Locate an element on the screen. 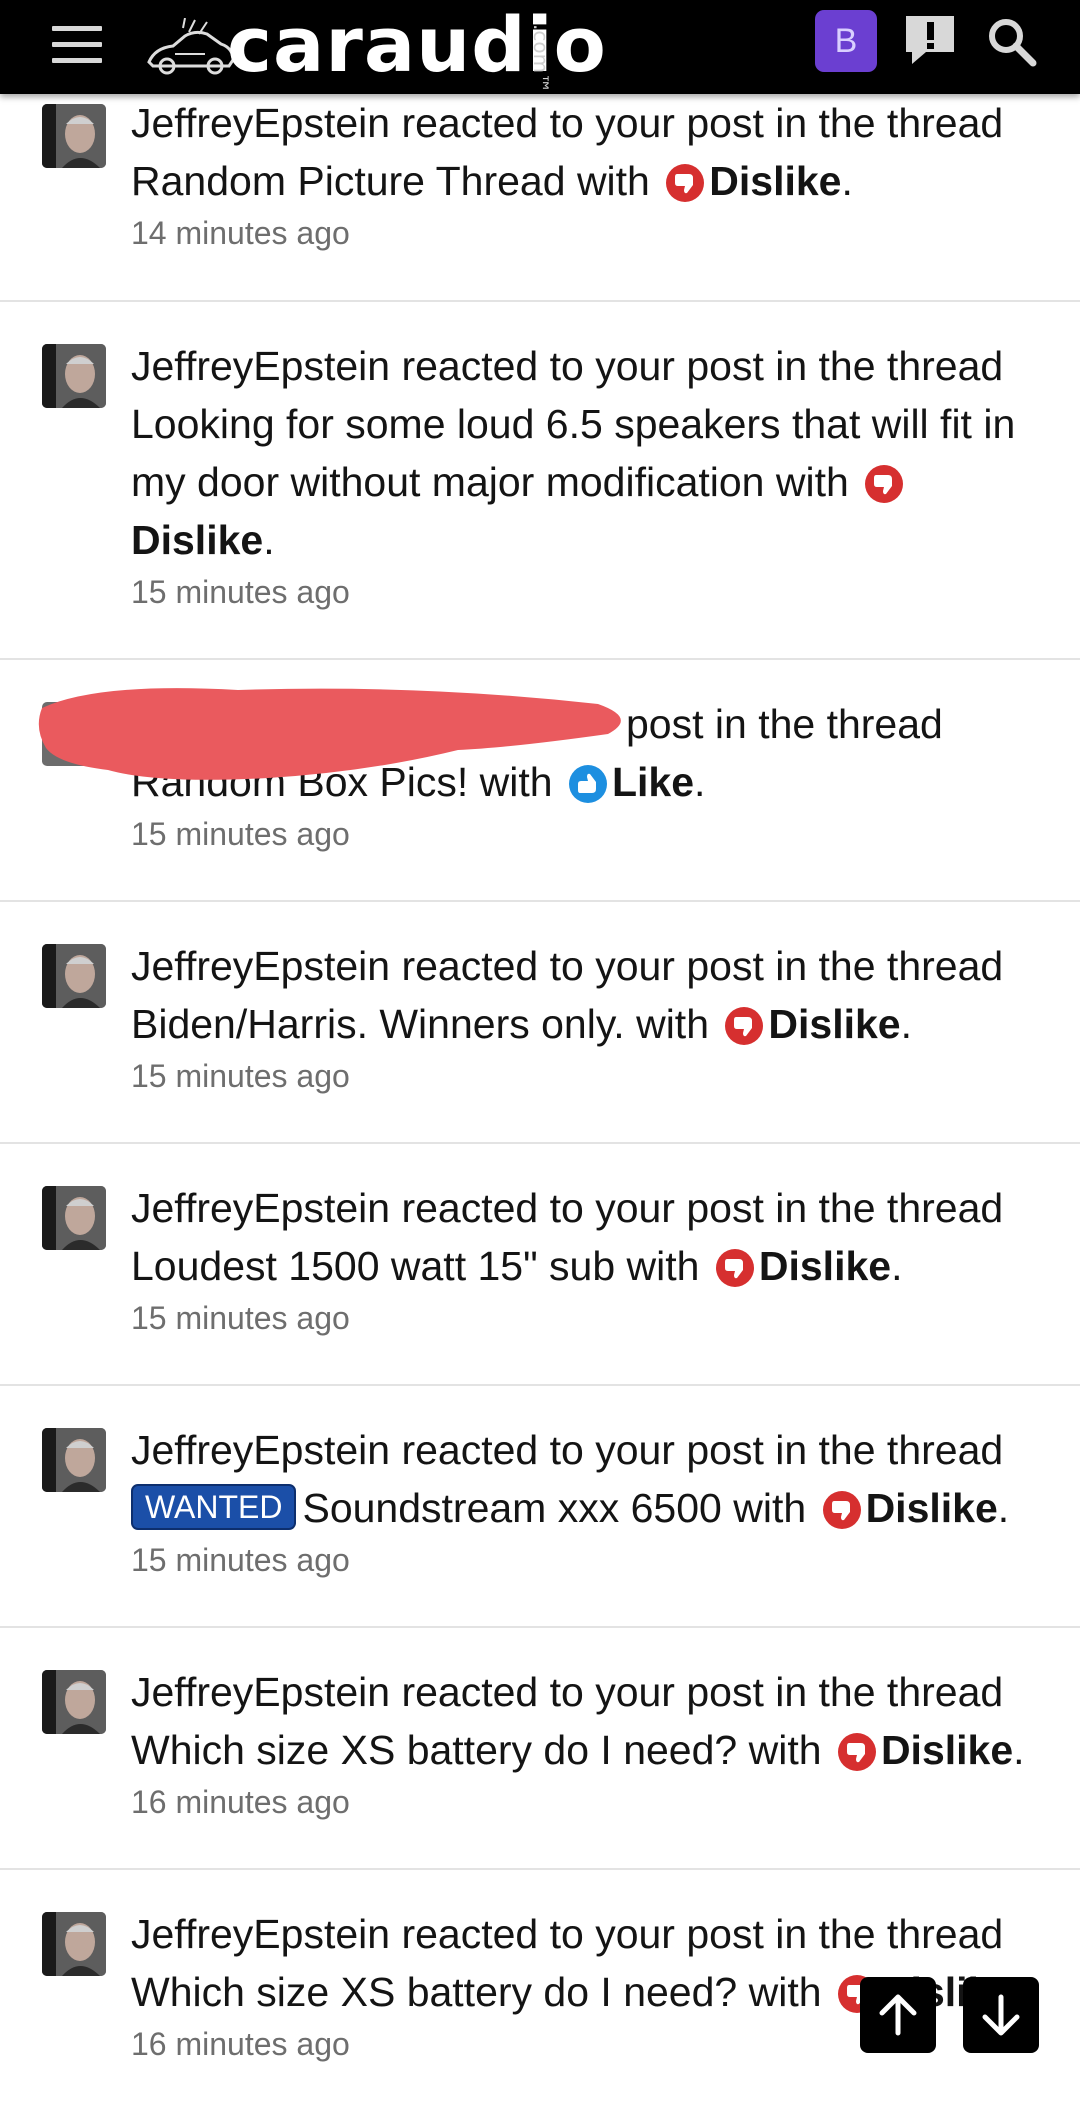 This screenshot has height=2110, width=1080. alert-timestamp: 14 minutes ago is located at coordinates (240, 233).